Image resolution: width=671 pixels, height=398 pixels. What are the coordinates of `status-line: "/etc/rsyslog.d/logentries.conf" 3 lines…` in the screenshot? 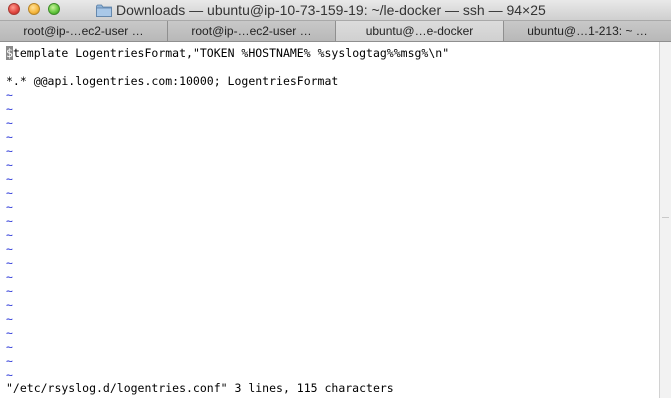 It's located at (200, 388).